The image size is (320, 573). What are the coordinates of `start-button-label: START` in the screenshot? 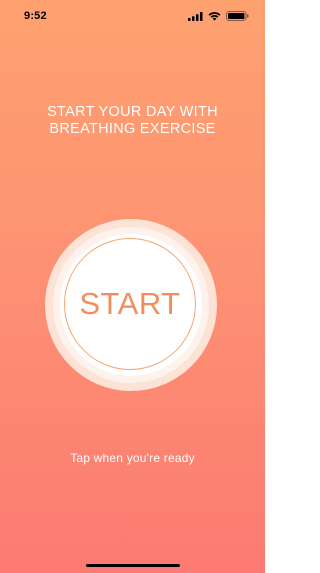 It's located at (130, 303).